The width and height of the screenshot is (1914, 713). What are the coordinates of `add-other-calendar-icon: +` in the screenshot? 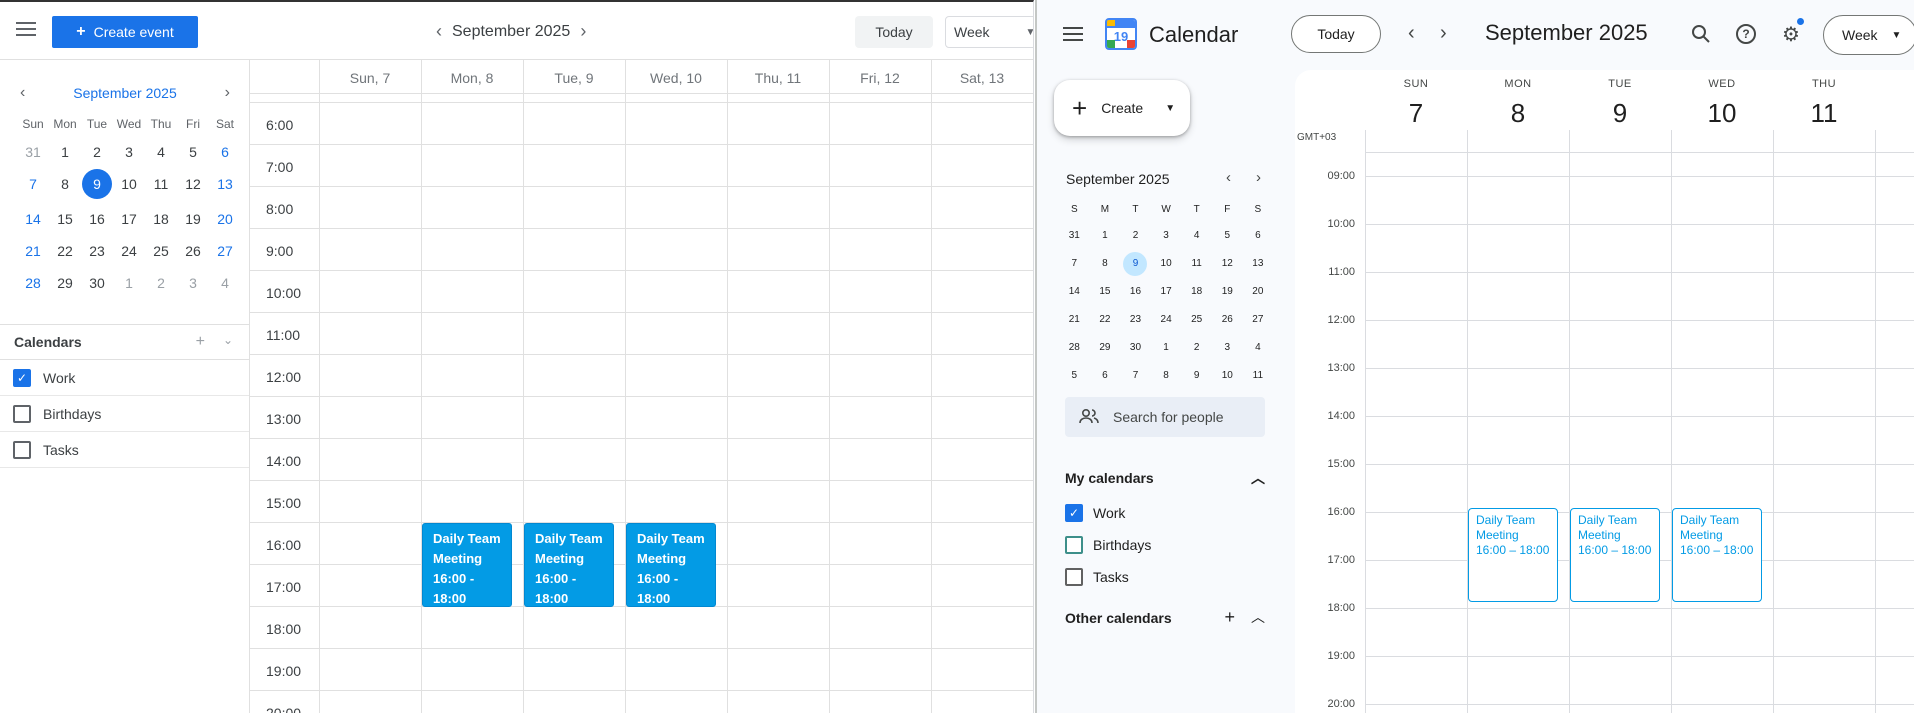 It's located at (1229, 617).